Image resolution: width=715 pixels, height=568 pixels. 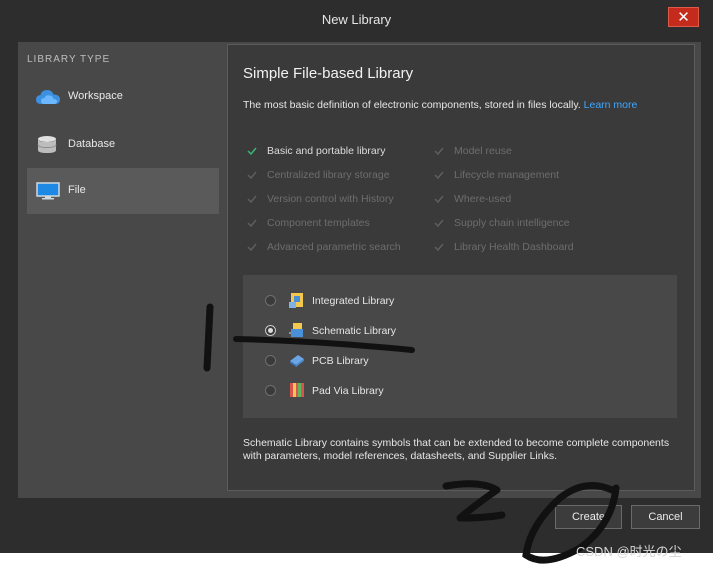 What do you see at coordinates (328, 73) in the screenshot?
I see `panel-title: Simple File-based Library` at bounding box center [328, 73].